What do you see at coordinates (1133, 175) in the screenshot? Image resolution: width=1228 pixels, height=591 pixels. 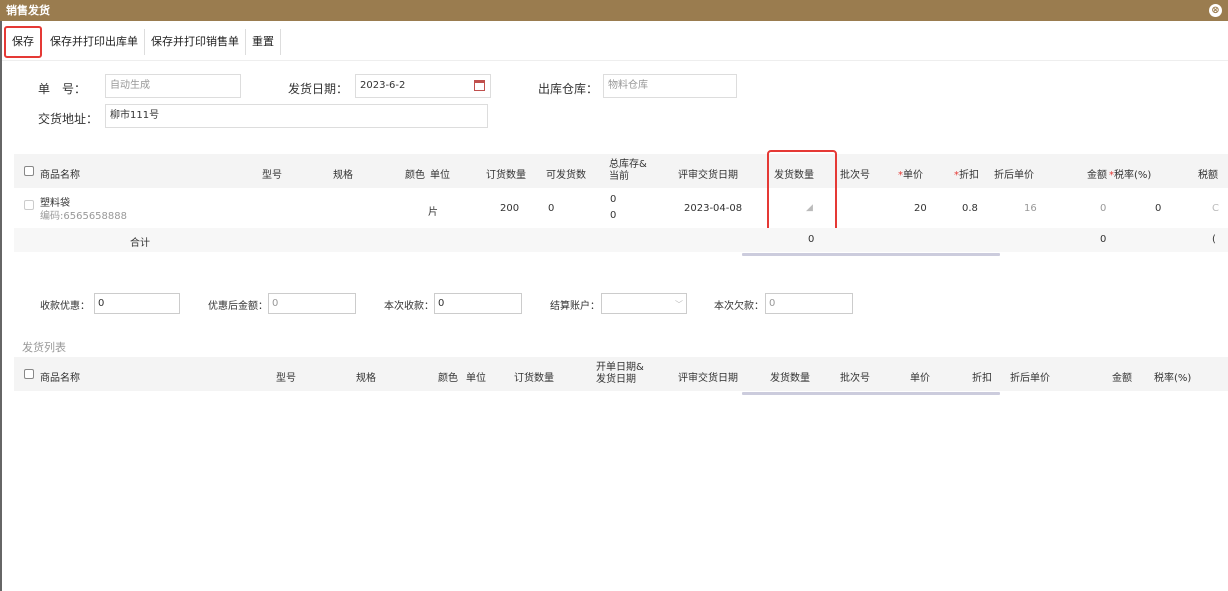 I see `col-tax-rate-label: 税率(%)` at bounding box center [1133, 175].